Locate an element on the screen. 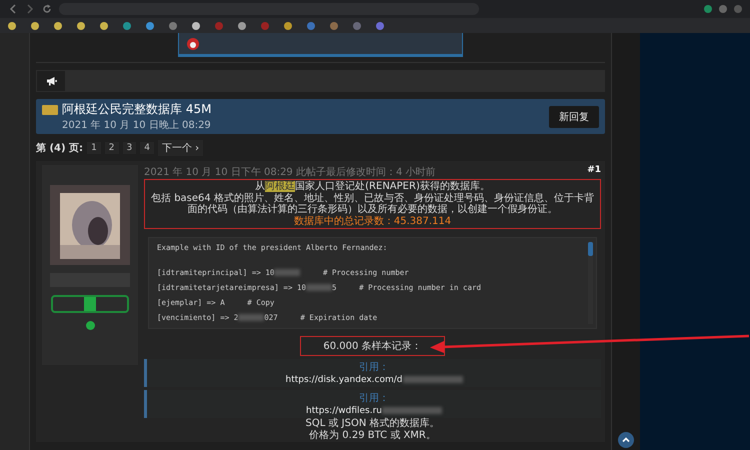  prefix-tag is located at coordinates (50, 110).